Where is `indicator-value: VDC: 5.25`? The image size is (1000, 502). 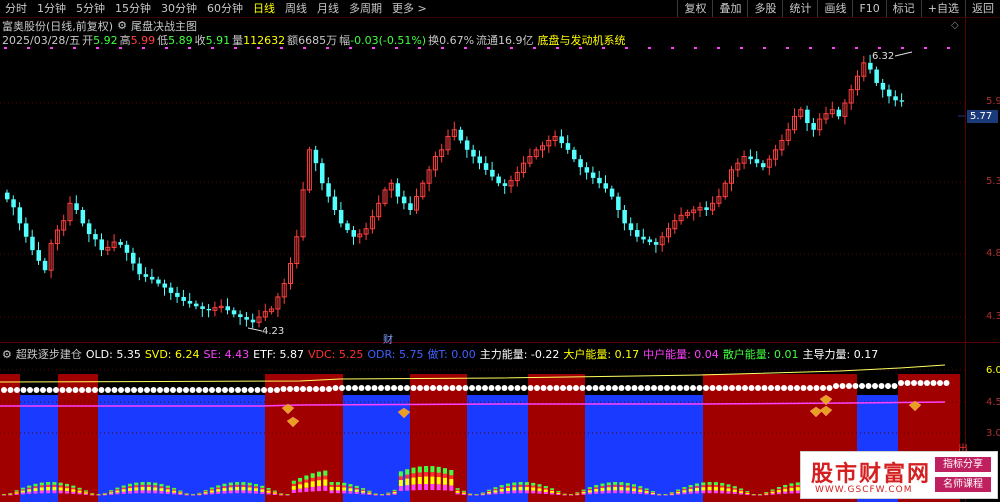 indicator-value: VDC: 5.25 is located at coordinates (336, 354).